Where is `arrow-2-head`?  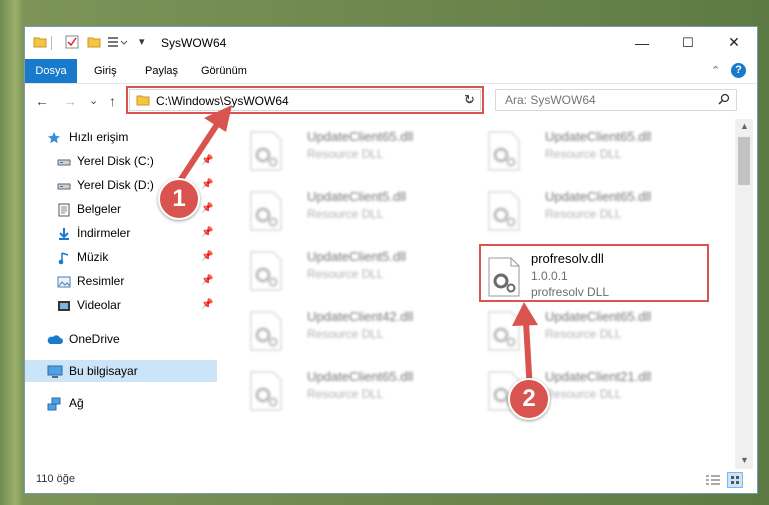
arrow-2-head is located at coordinates (525, 314).